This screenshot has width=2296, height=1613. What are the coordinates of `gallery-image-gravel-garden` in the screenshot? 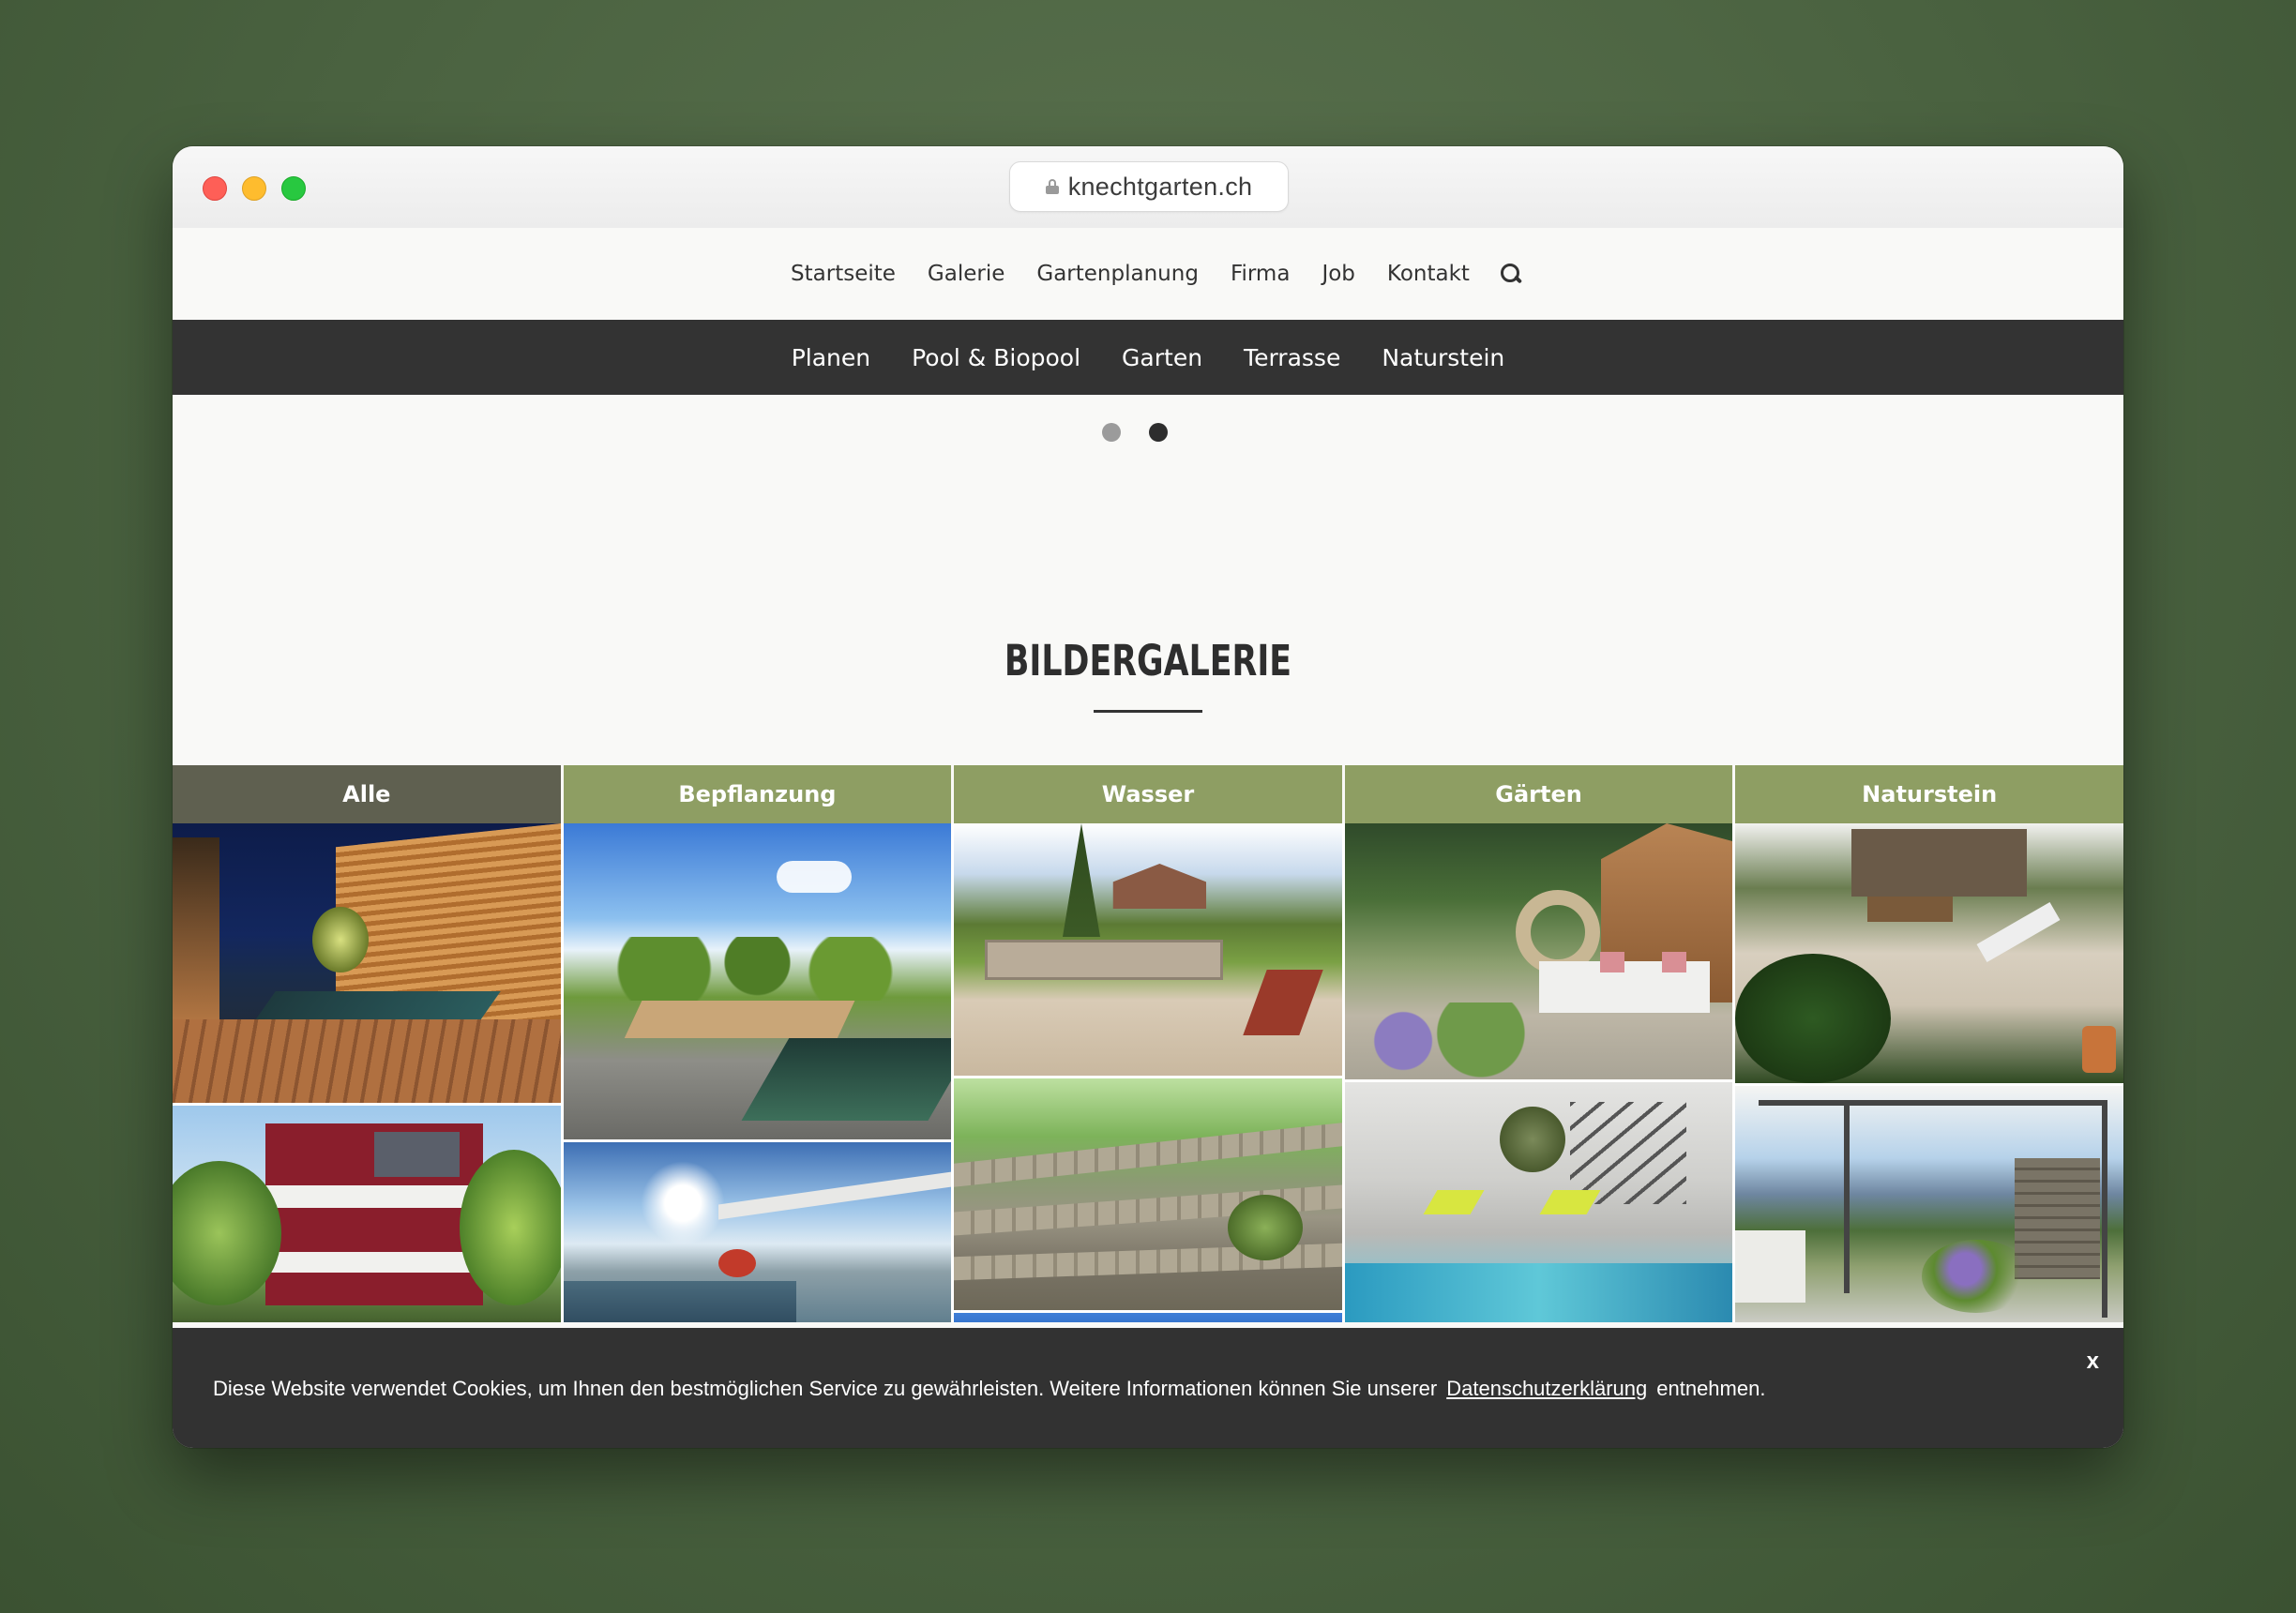 It's located at (757, 982).